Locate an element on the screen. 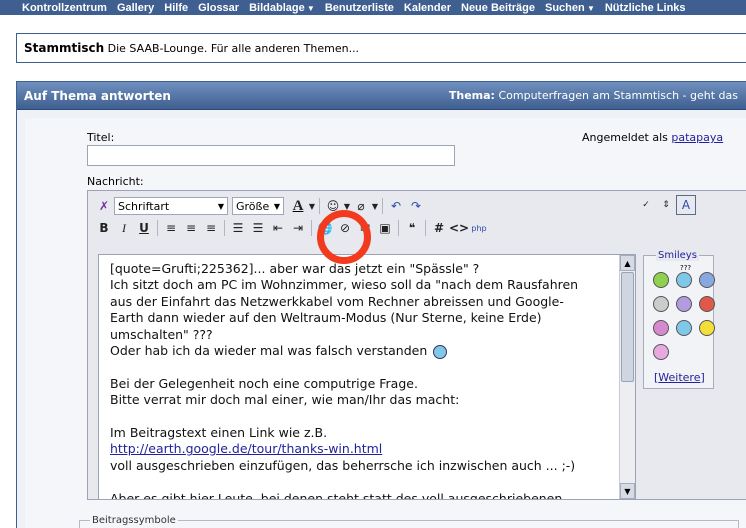 Image resolution: width=746 pixels, height=528 pixels. nav-item: Bildablage ▼ is located at coordinates (282, 8).